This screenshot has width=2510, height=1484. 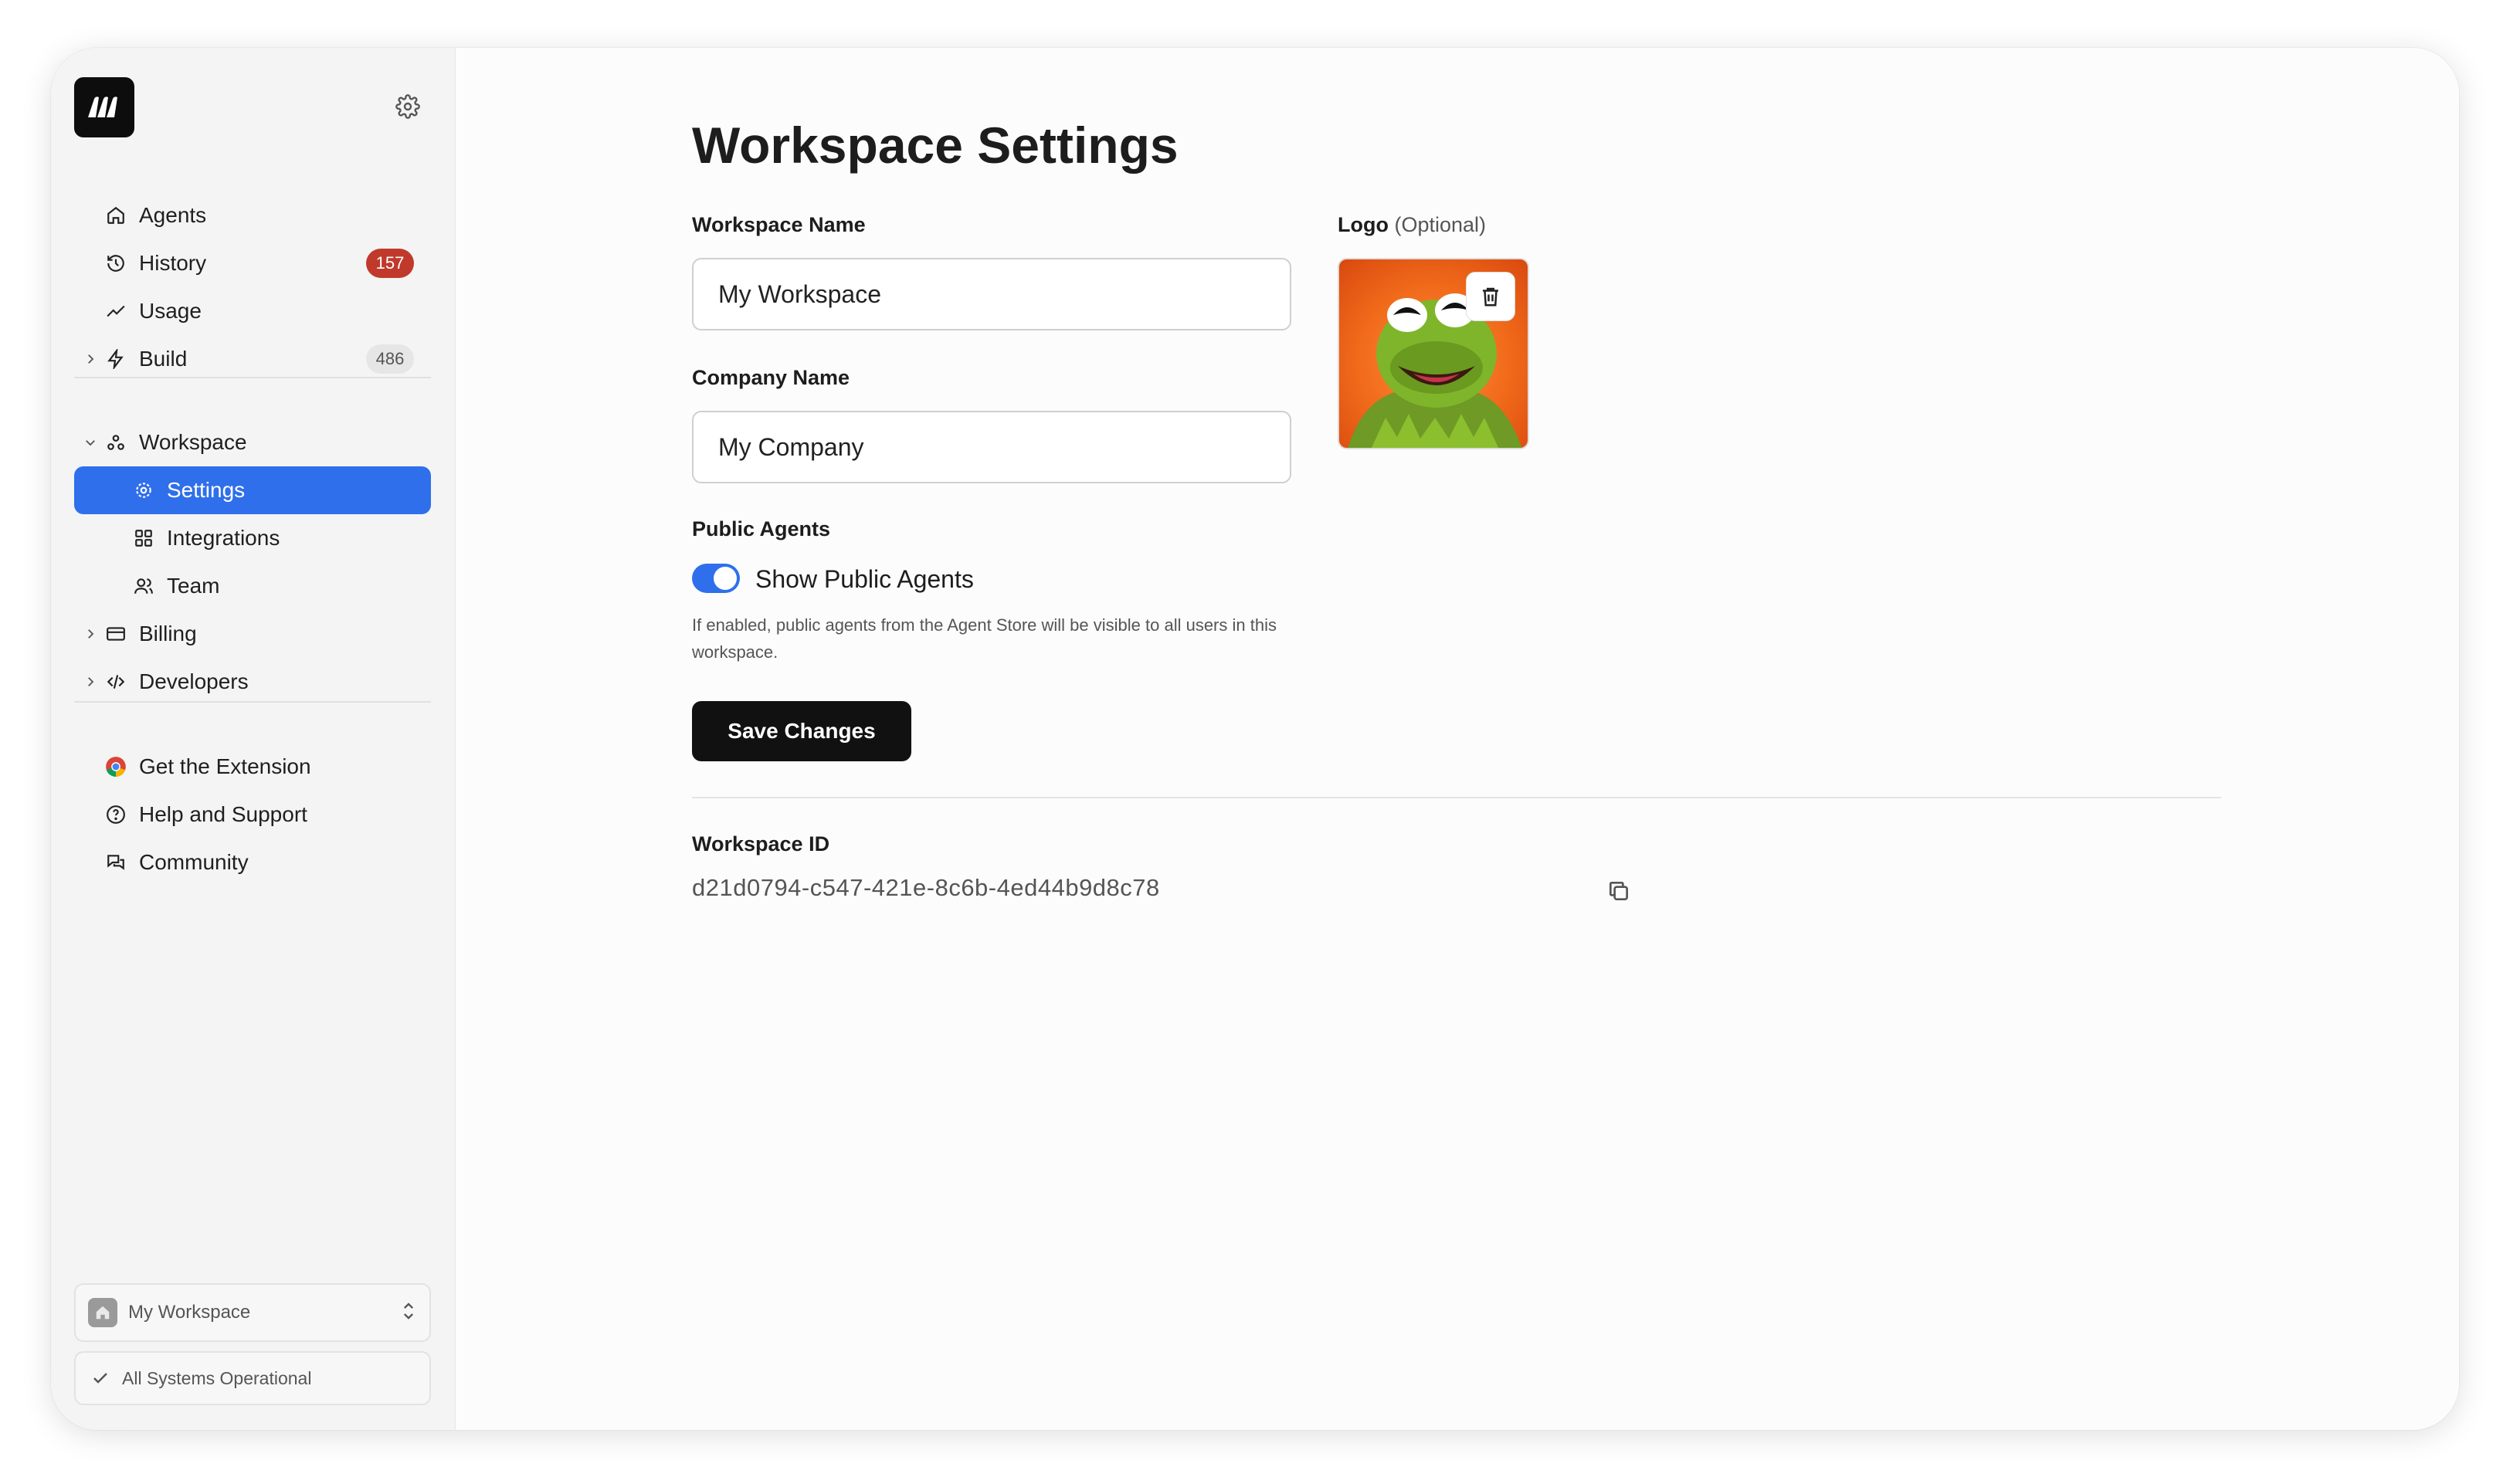 I want to click on workspace-switcher: My Workspace, so click(x=252, y=1312).